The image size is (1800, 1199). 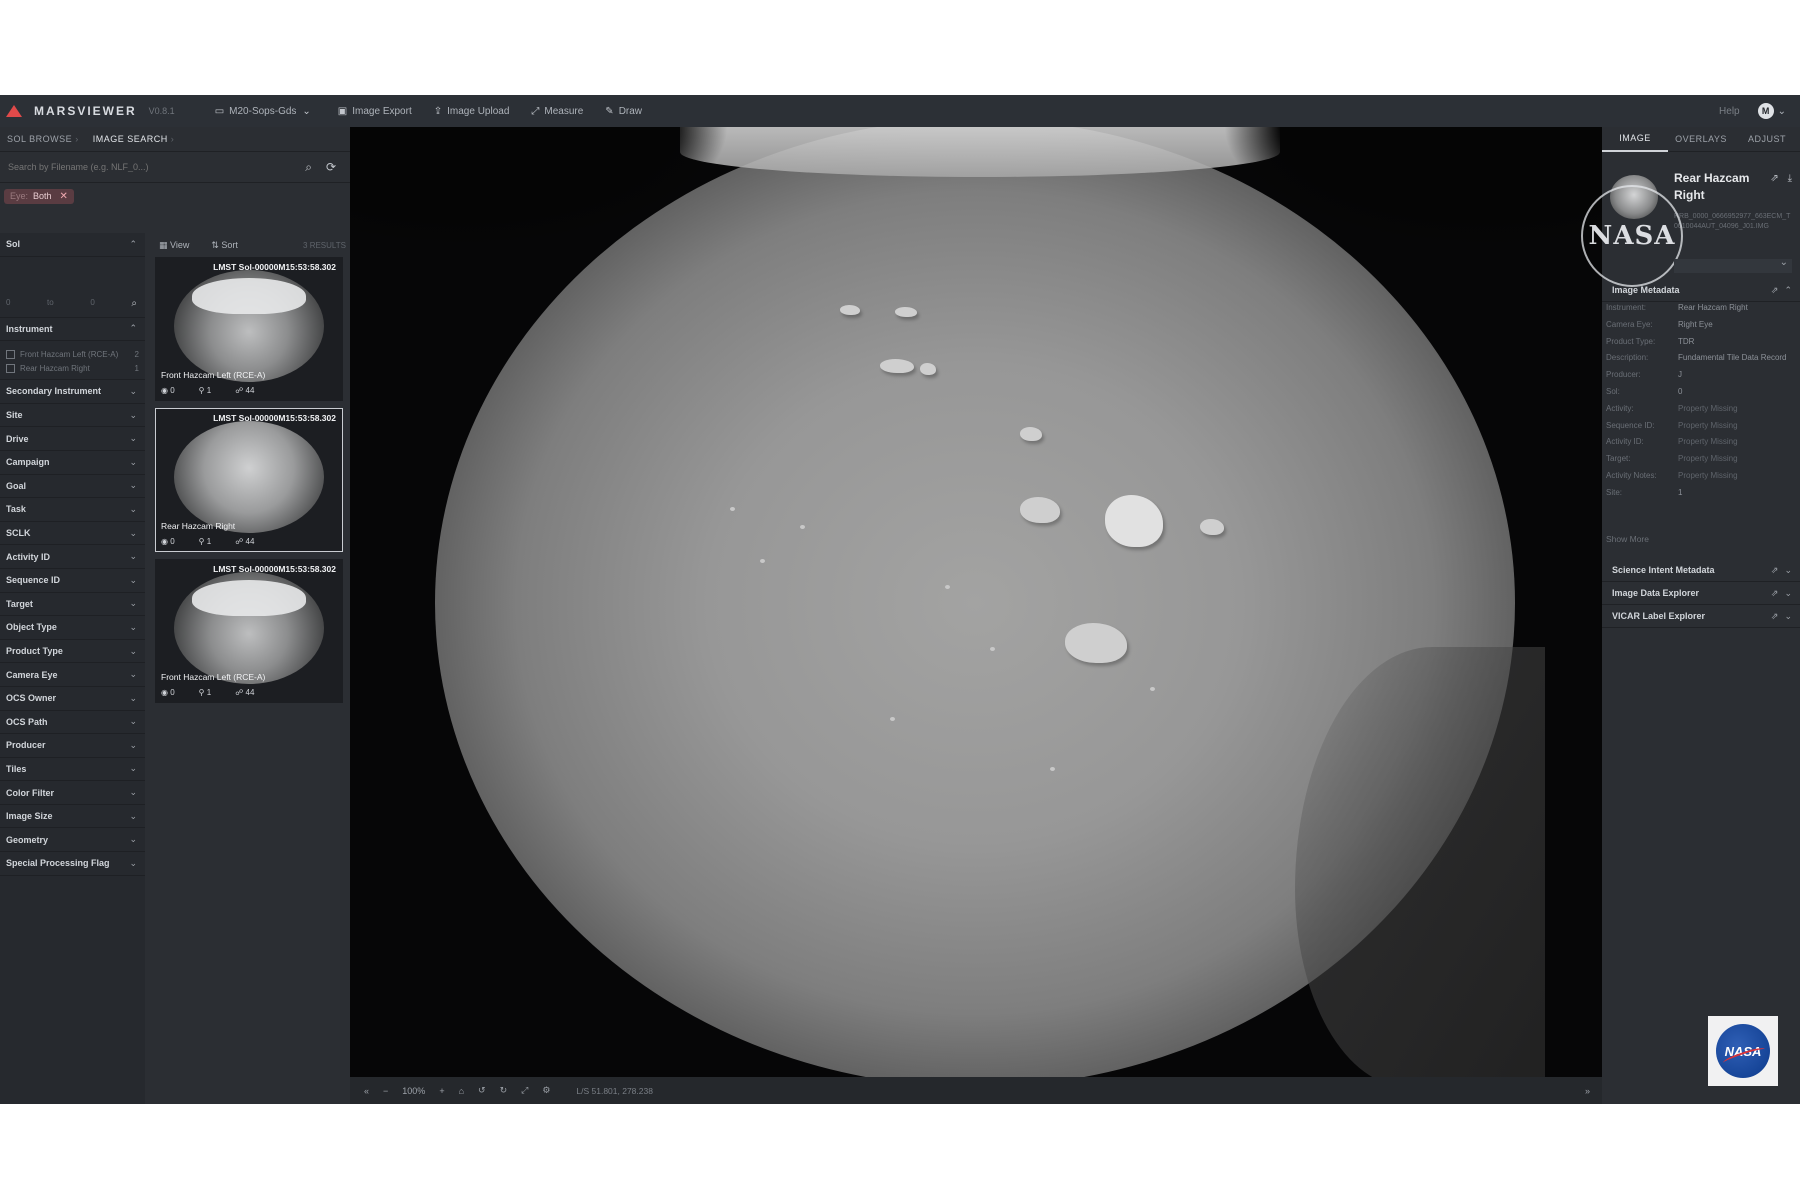 What do you see at coordinates (265, 111) in the screenshot?
I see `mission-selector: ▭ M20-Sops-Gds ⌄` at bounding box center [265, 111].